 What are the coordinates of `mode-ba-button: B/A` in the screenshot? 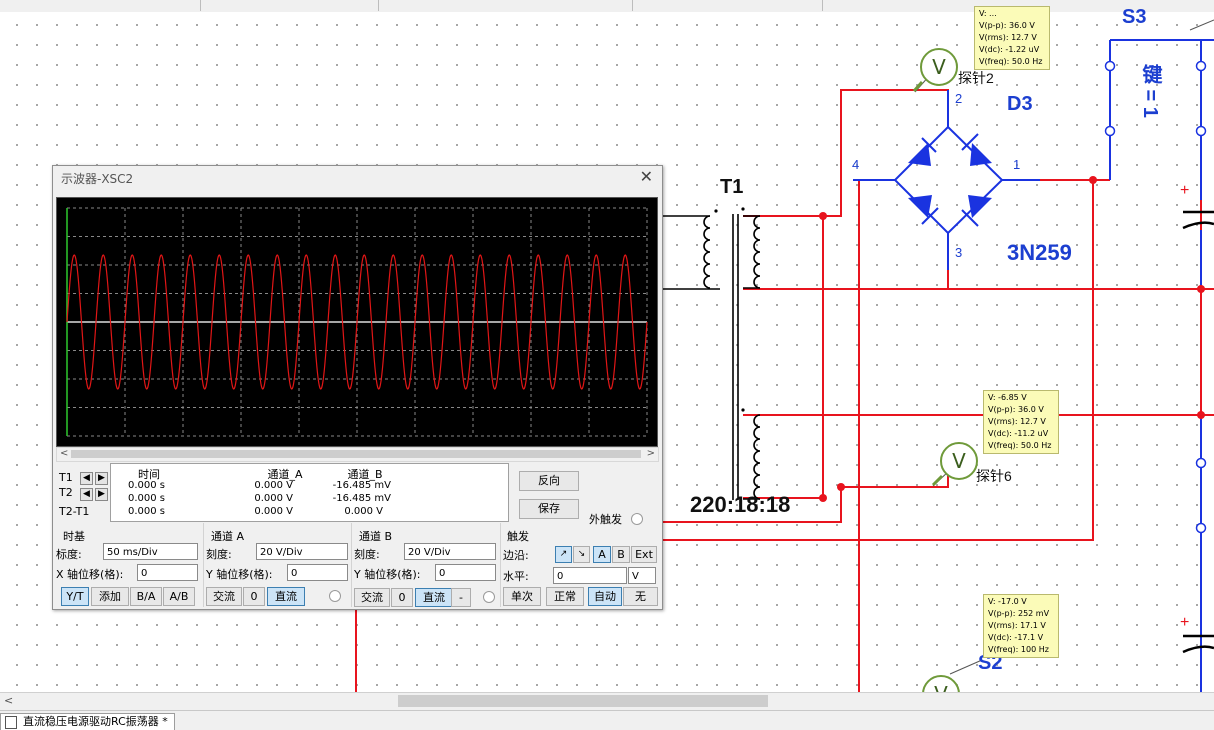 It's located at (146, 596).